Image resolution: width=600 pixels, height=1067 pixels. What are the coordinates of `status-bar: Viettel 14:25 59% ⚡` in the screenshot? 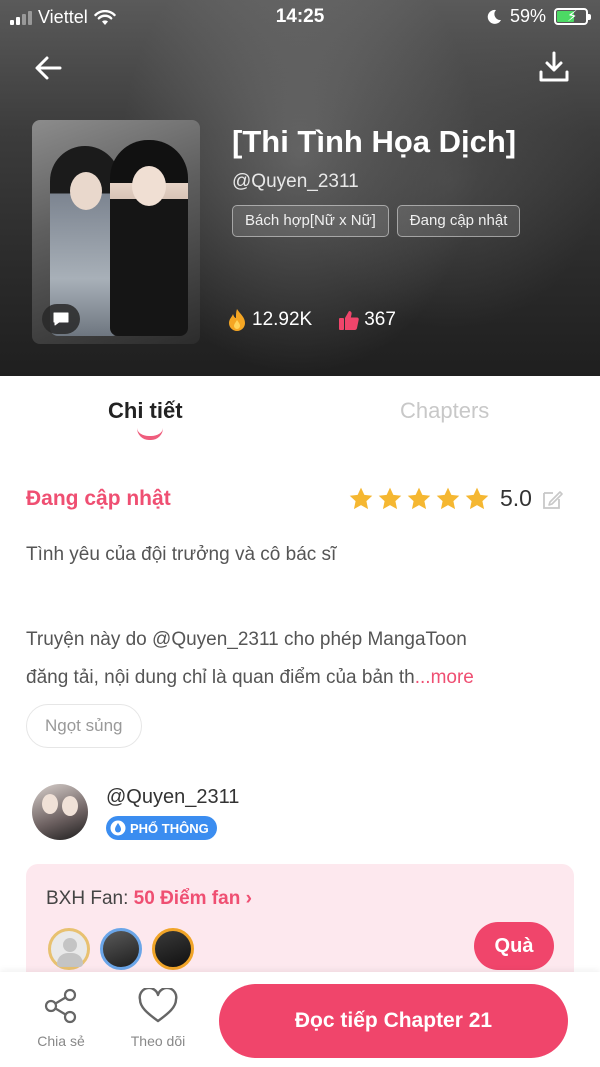 It's located at (300, 17).